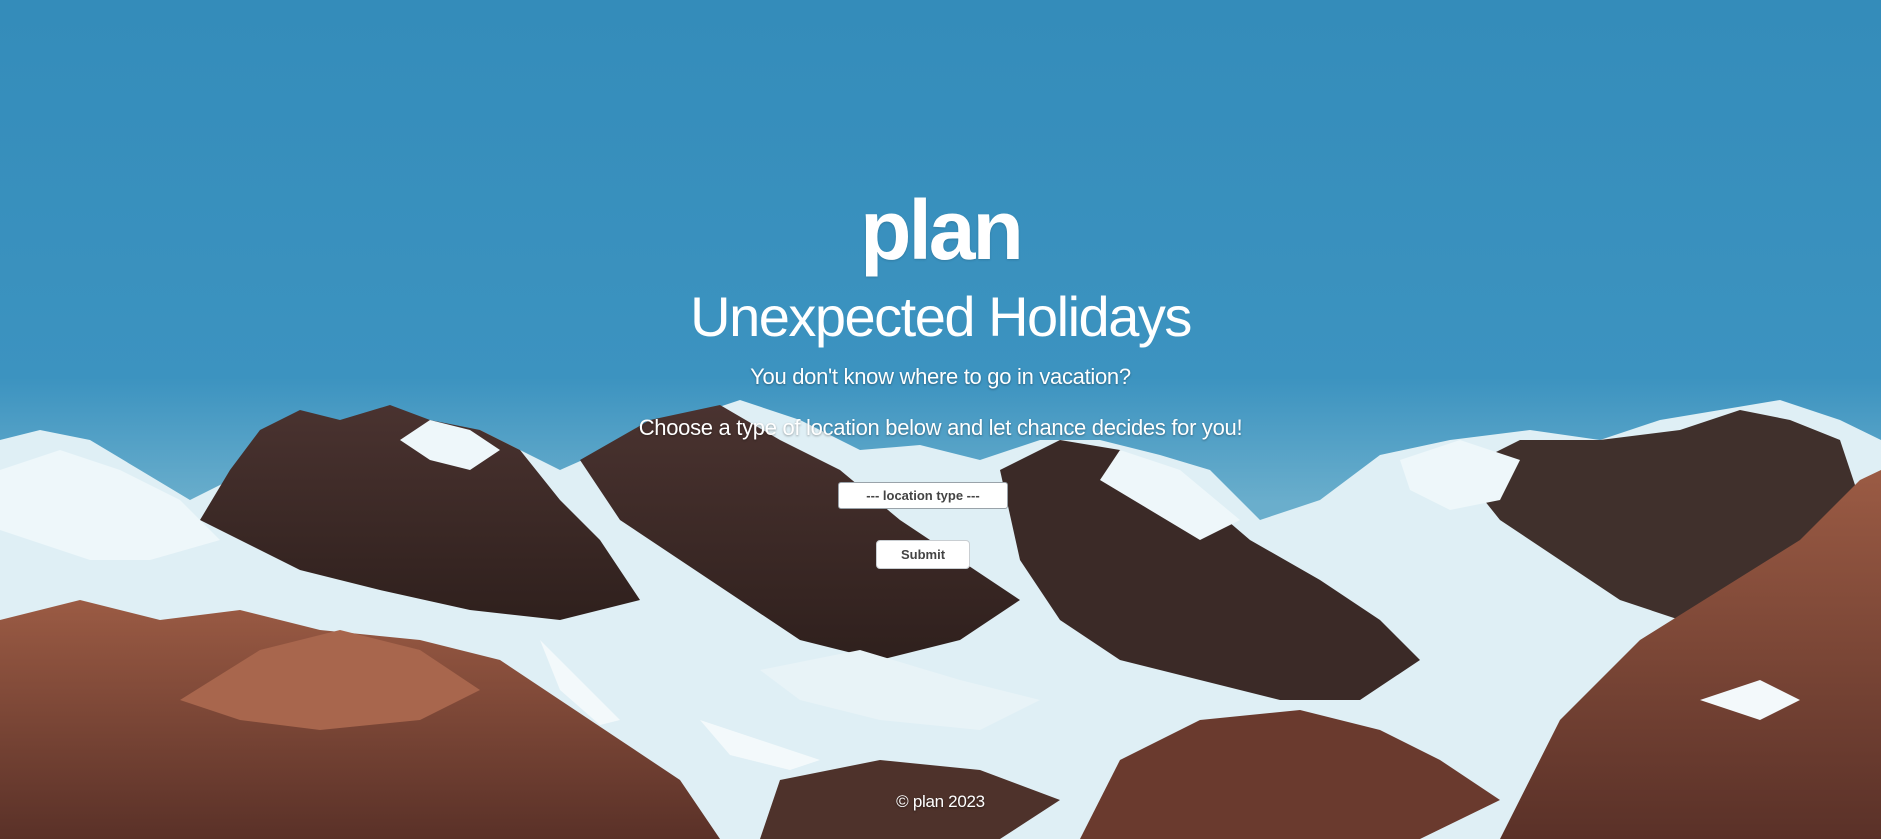 This screenshot has width=1881, height=839. Describe the element at coordinates (940, 376) in the screenshot. I see `tagline-question: You don't know where to go in vacation?` at that location.